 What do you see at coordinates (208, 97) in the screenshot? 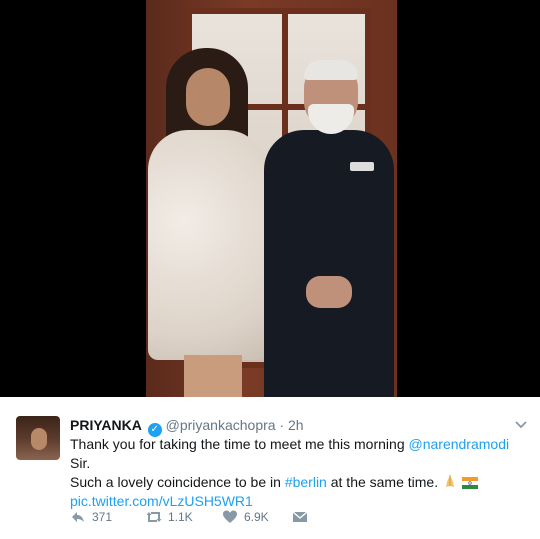
I see `person-left-face` at bounding box center [208, 97].